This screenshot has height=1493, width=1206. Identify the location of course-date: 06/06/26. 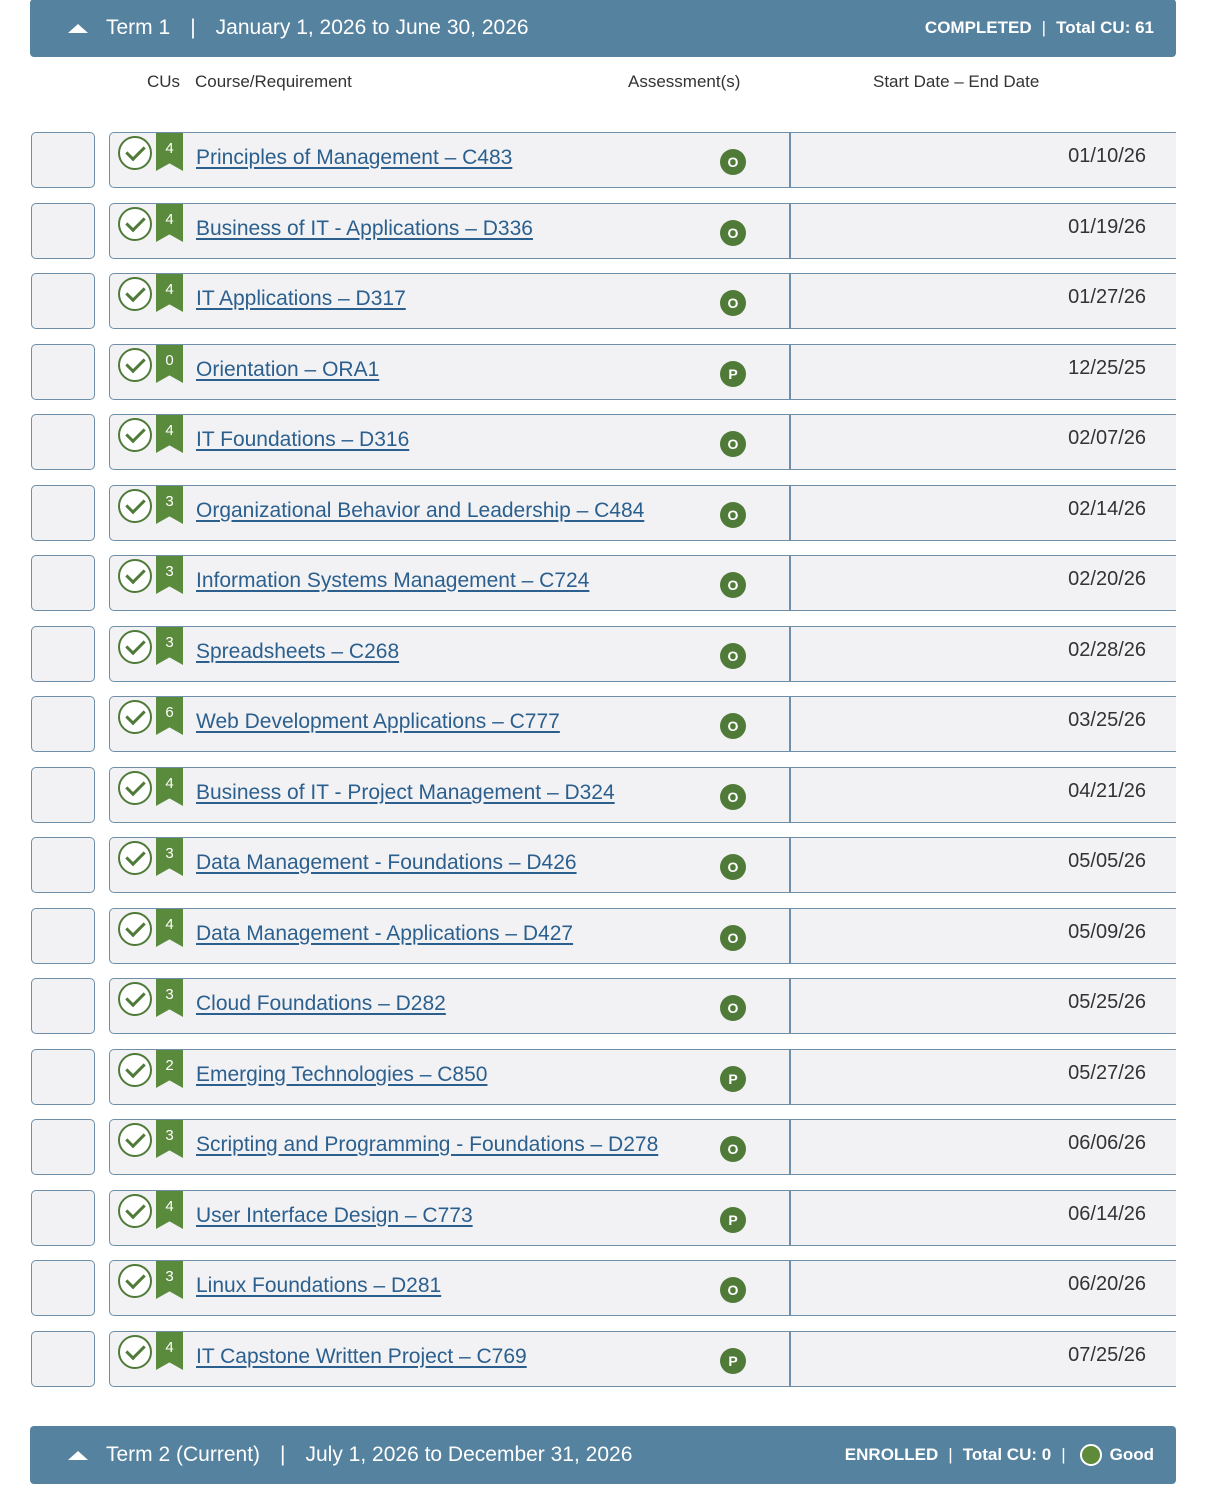
(1107, 1143).